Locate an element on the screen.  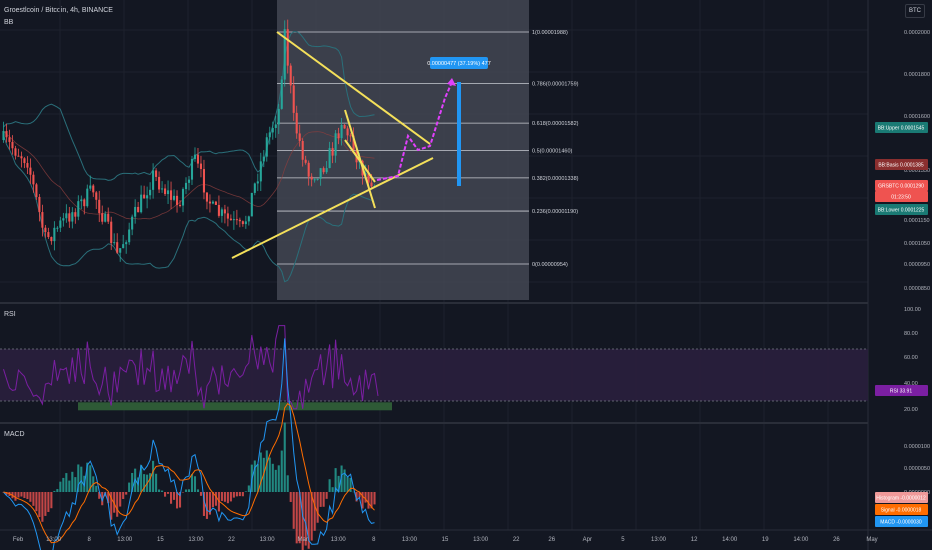
time-tick-label: 5 is located at coordinates (623, 540).